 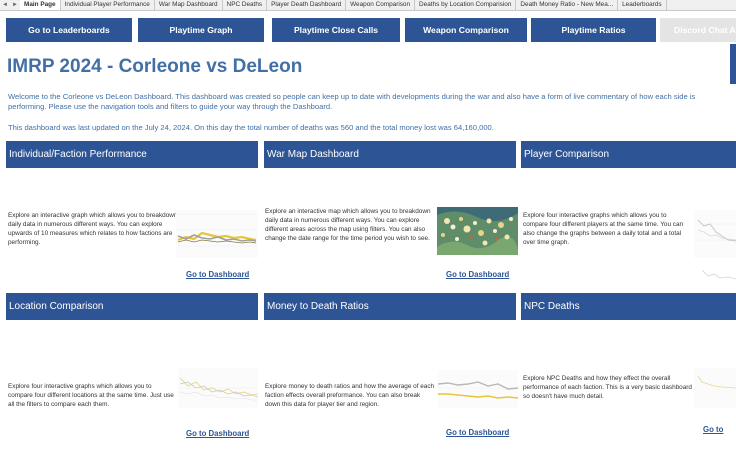 What do you see at coordinates (477, 432) in the screenshot?
I see `money-death-ratios-dashboard-link: Go to Dashboard` at bounding box center [477, 432].